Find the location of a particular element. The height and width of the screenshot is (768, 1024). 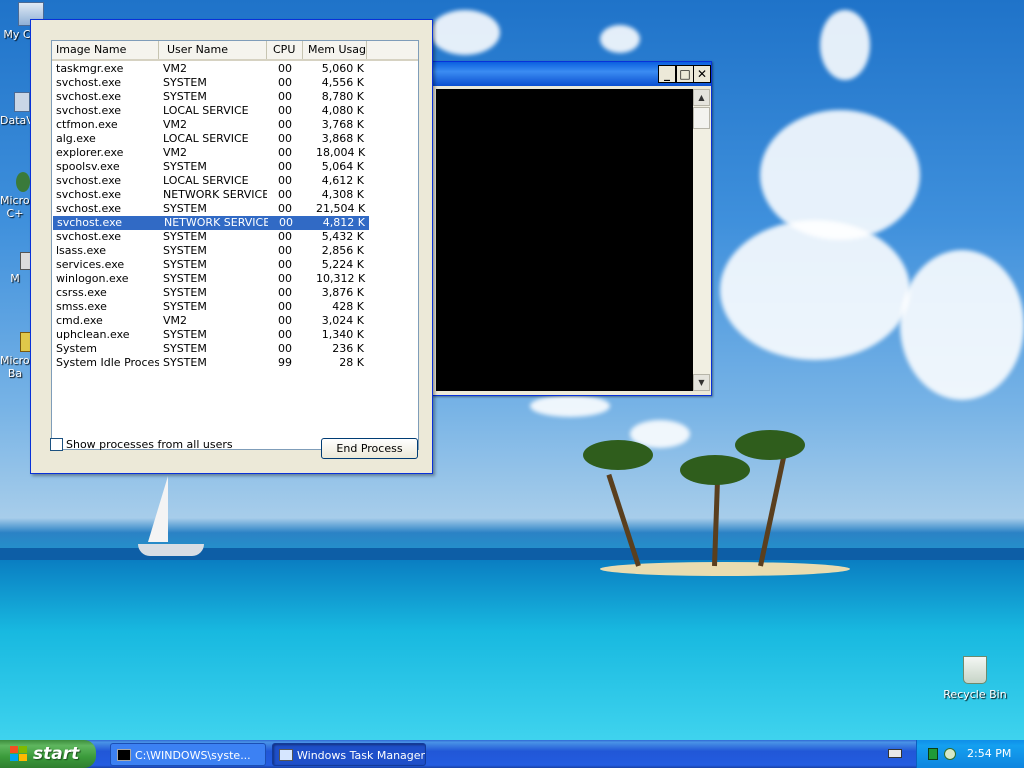

task-manager-icon is located at coordinates (286, 755).